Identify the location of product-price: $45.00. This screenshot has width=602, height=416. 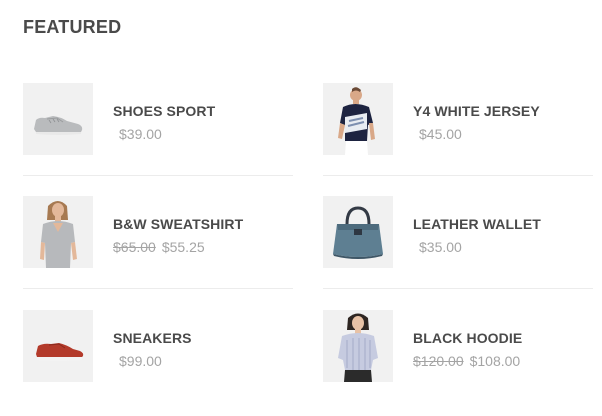
(440, 134).